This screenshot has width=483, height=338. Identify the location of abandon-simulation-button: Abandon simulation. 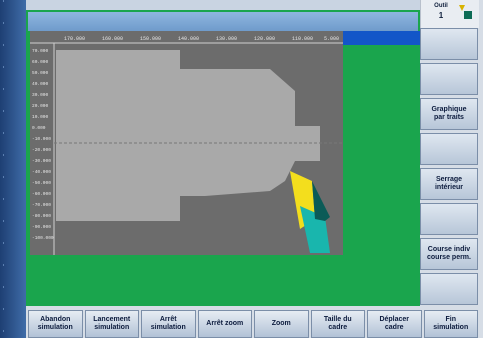
(55, 324).